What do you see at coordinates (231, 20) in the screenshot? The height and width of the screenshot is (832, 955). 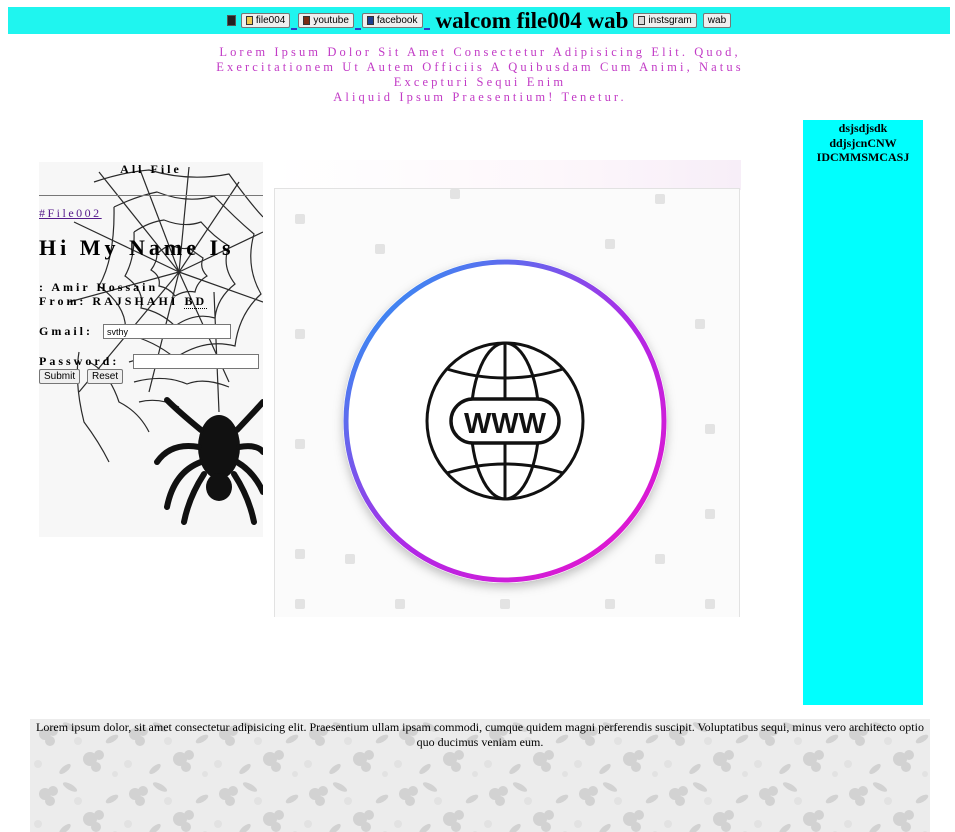 I see `broken-image-icon` at bounding box center [231, 20].